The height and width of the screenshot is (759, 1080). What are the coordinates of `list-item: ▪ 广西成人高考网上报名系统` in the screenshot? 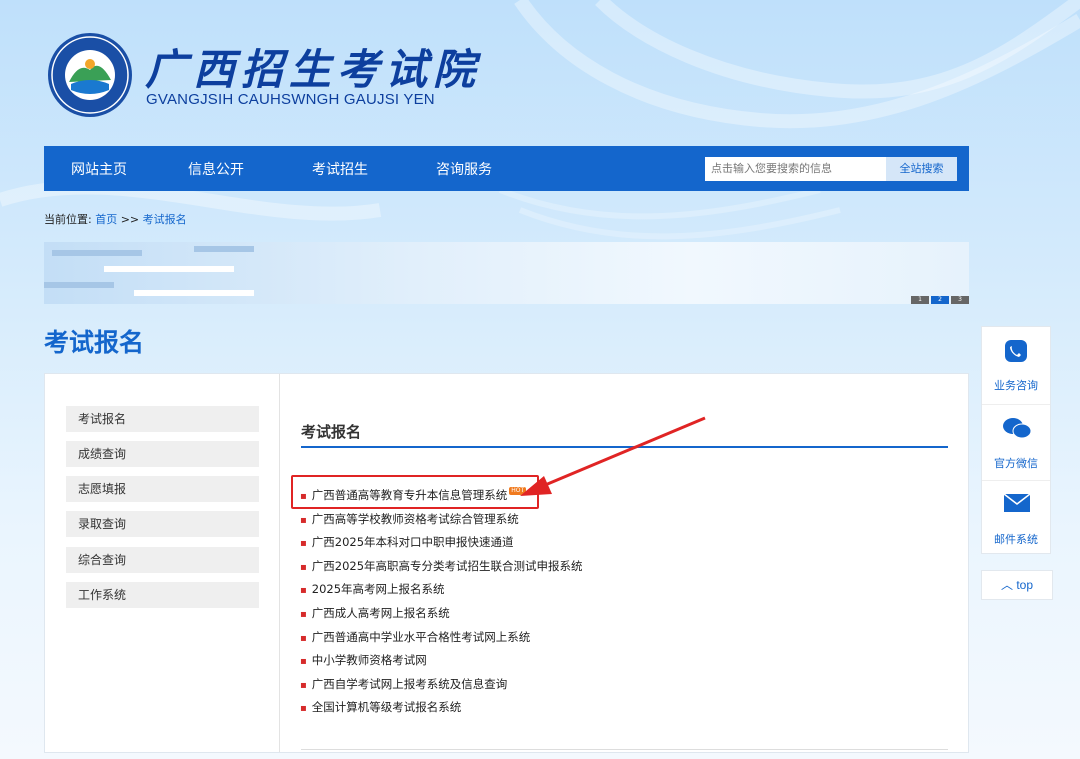 It's located at (375, 613).